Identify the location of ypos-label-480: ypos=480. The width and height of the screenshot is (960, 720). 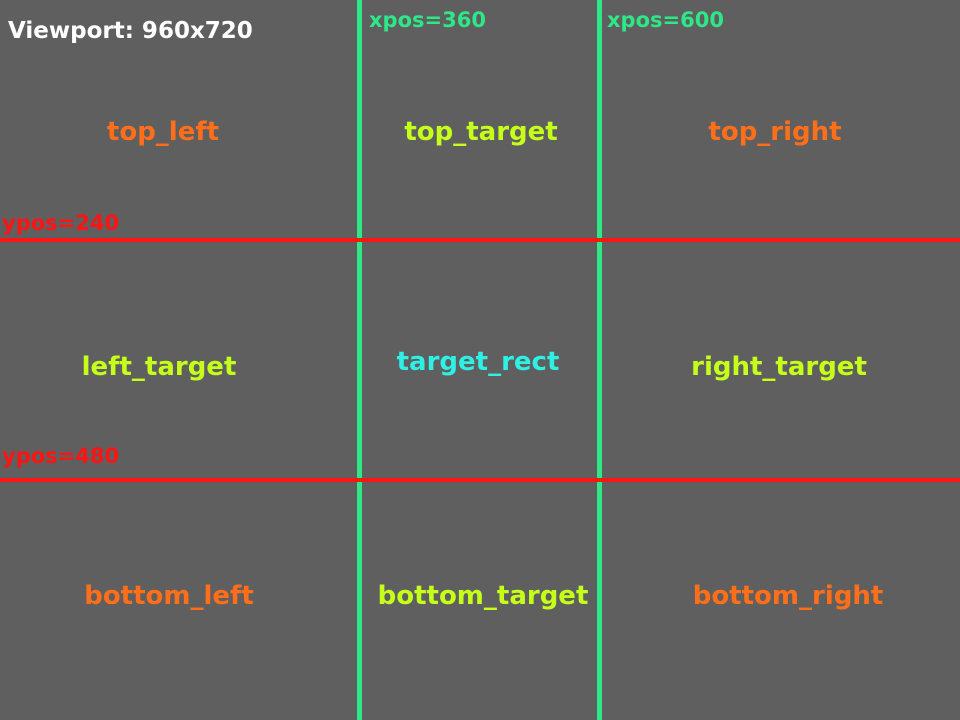
(61, 456).